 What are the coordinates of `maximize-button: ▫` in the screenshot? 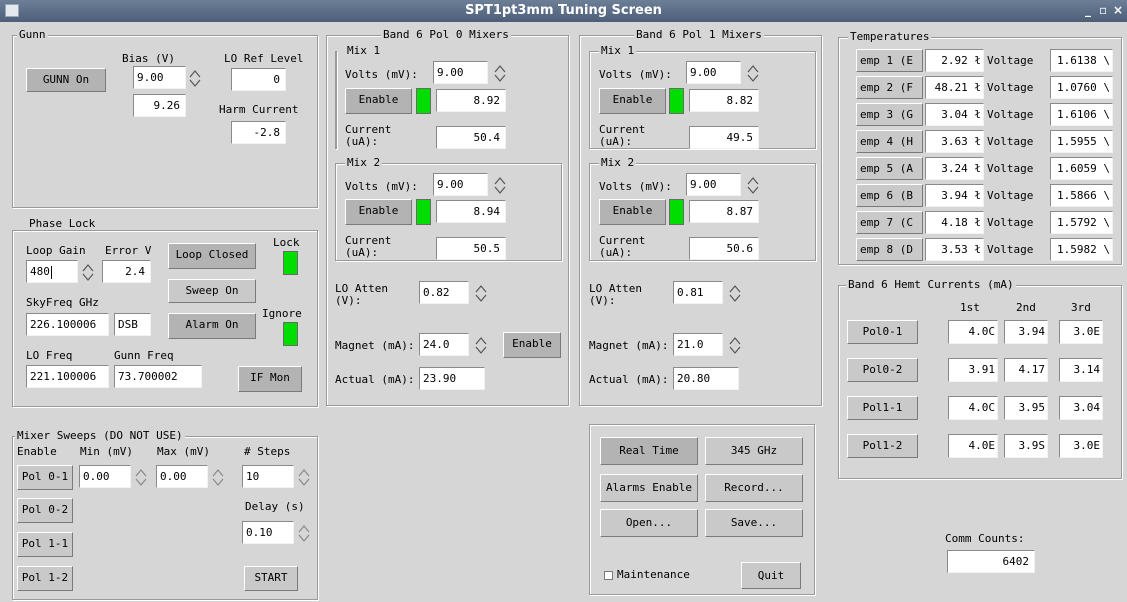 It's located at (1103, 10).